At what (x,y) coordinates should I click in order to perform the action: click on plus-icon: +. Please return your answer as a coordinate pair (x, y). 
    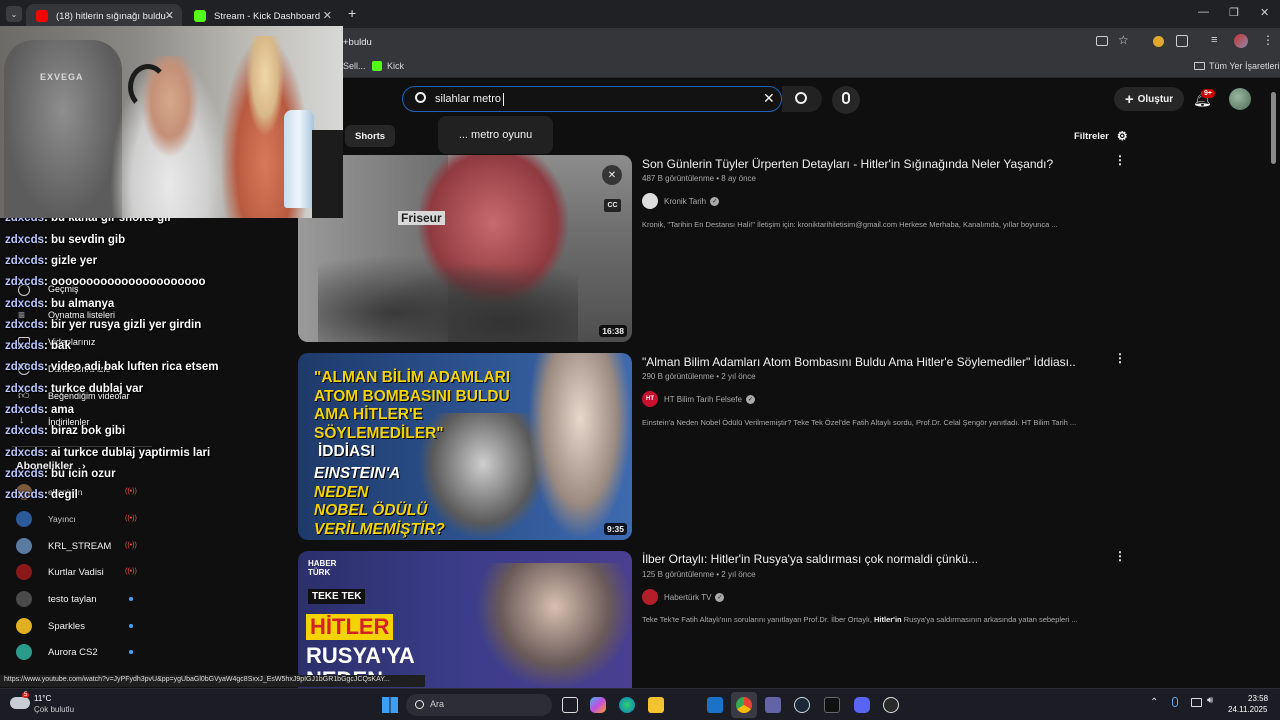
    Looking at the image, I should click on (1129, 99).